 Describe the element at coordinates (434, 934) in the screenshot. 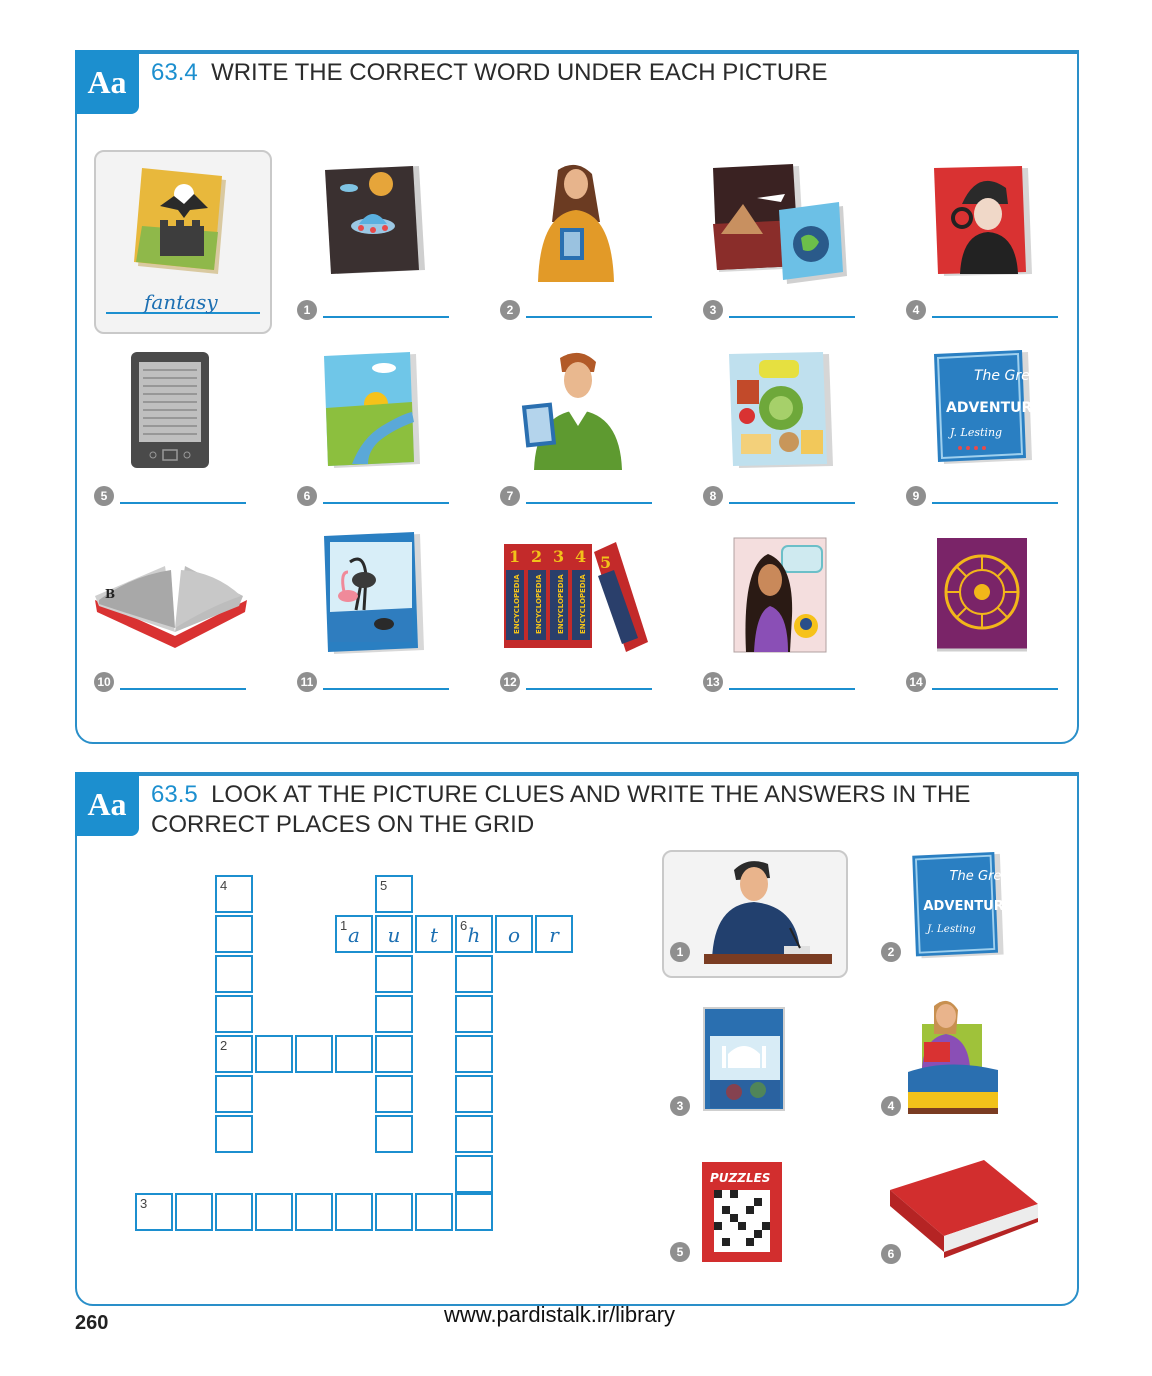

I see `crossword-cell: t` at that location.